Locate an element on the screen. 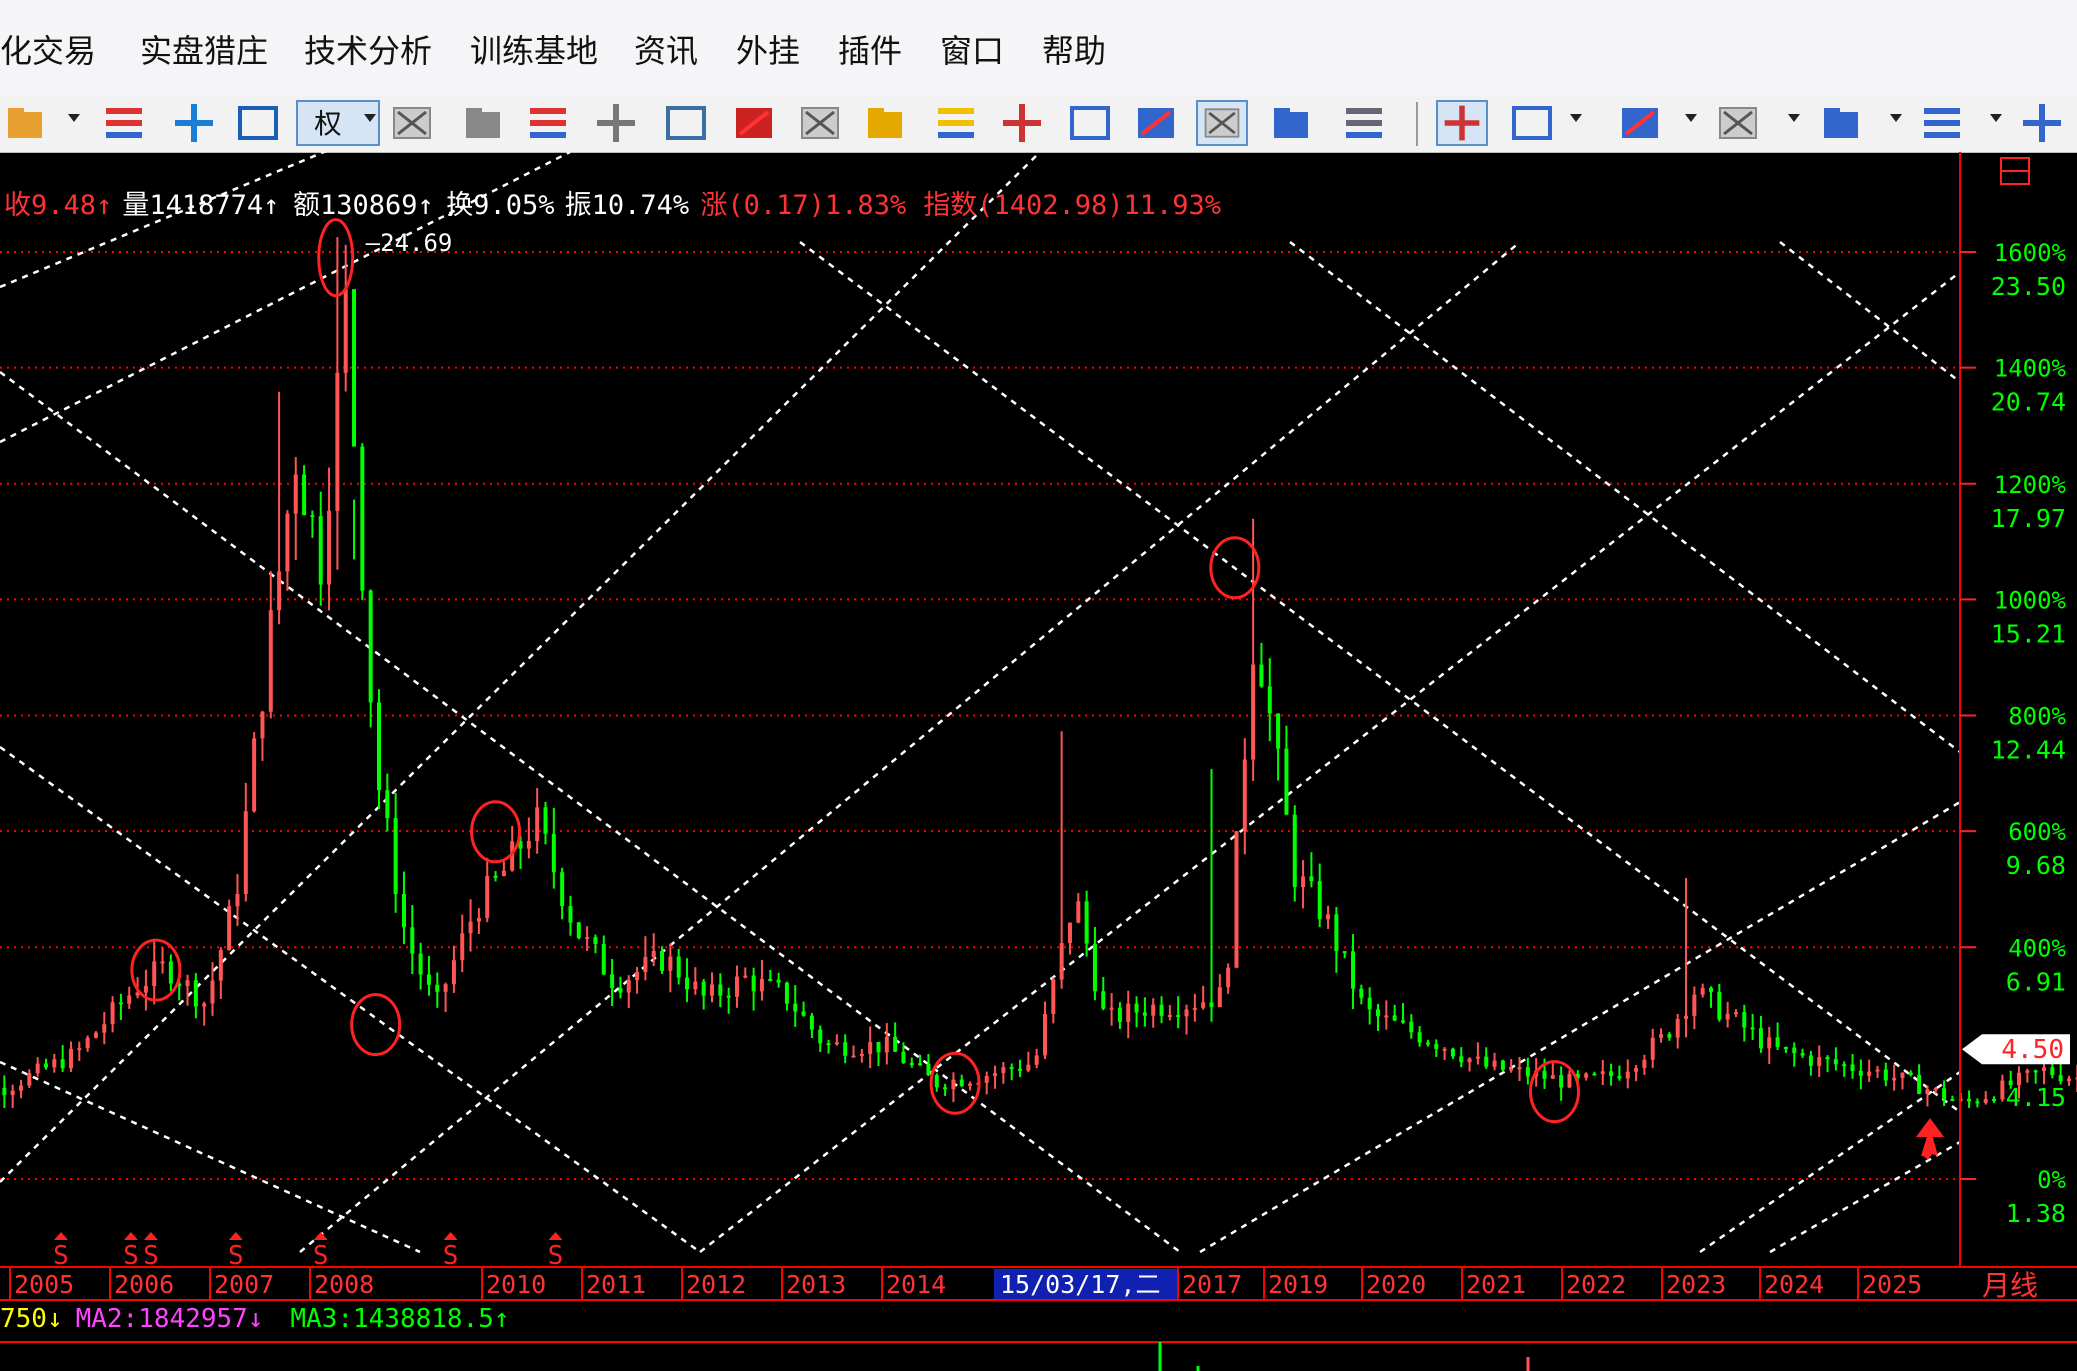 This screenshot has height=1371, width=2077. bar-chart-icon is located at coordinates (124, 123).